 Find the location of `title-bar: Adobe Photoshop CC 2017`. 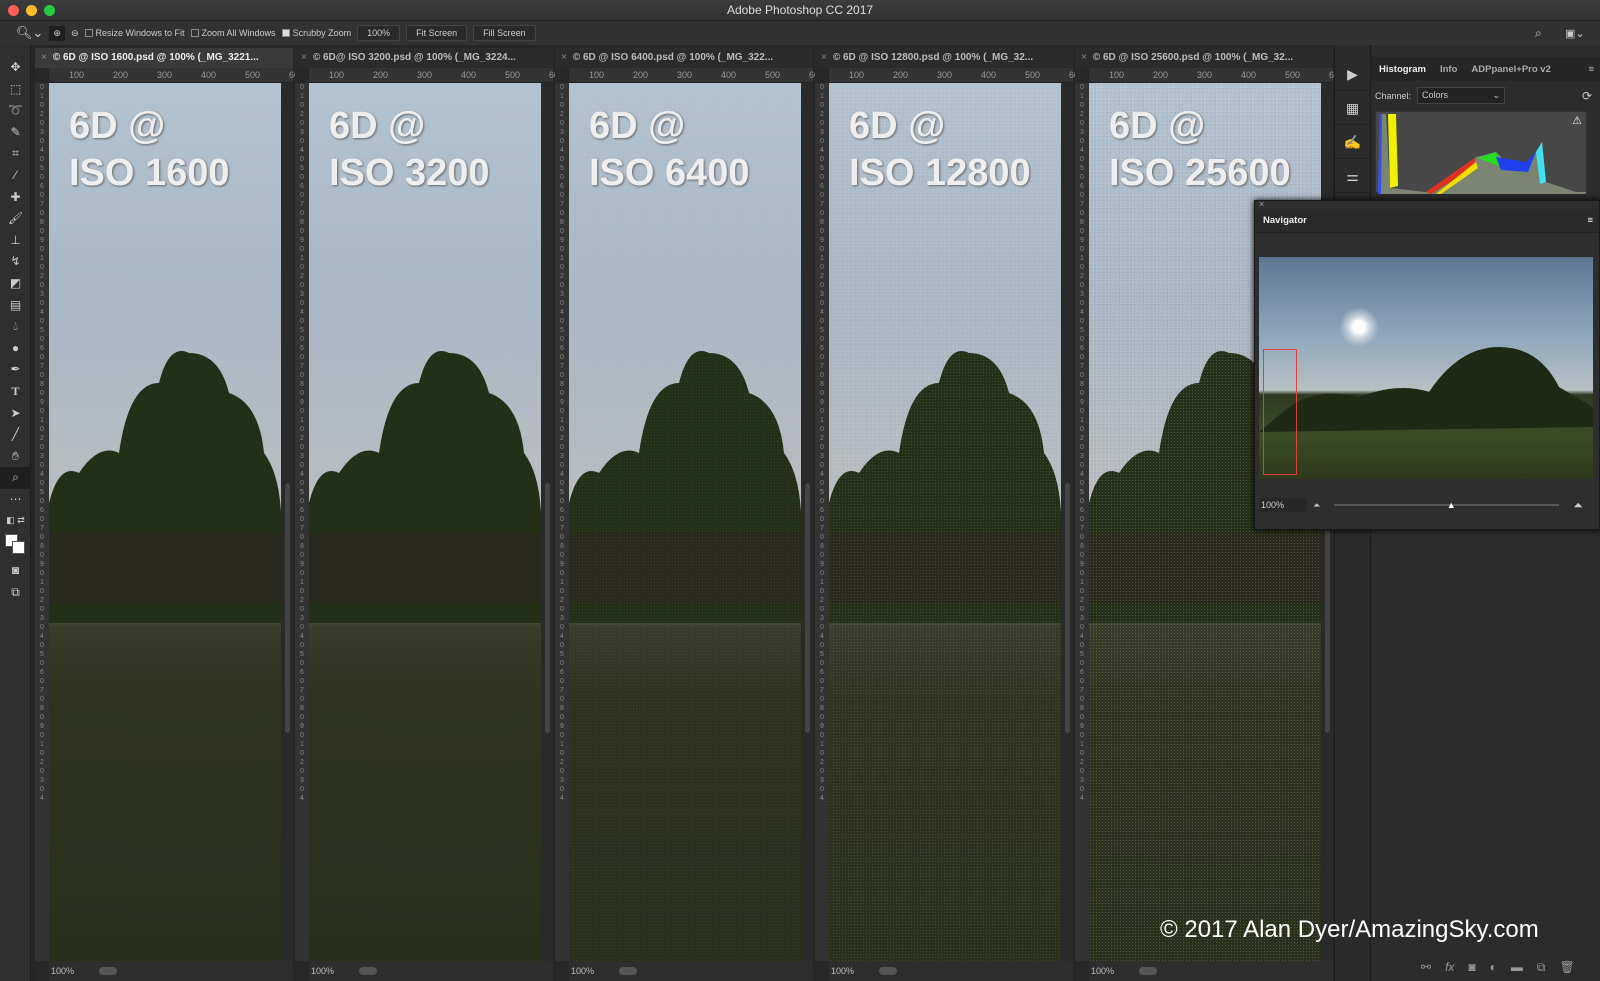

title-bar: Adobe Photoshop CC 2017 is located at coordinates (800, 10).